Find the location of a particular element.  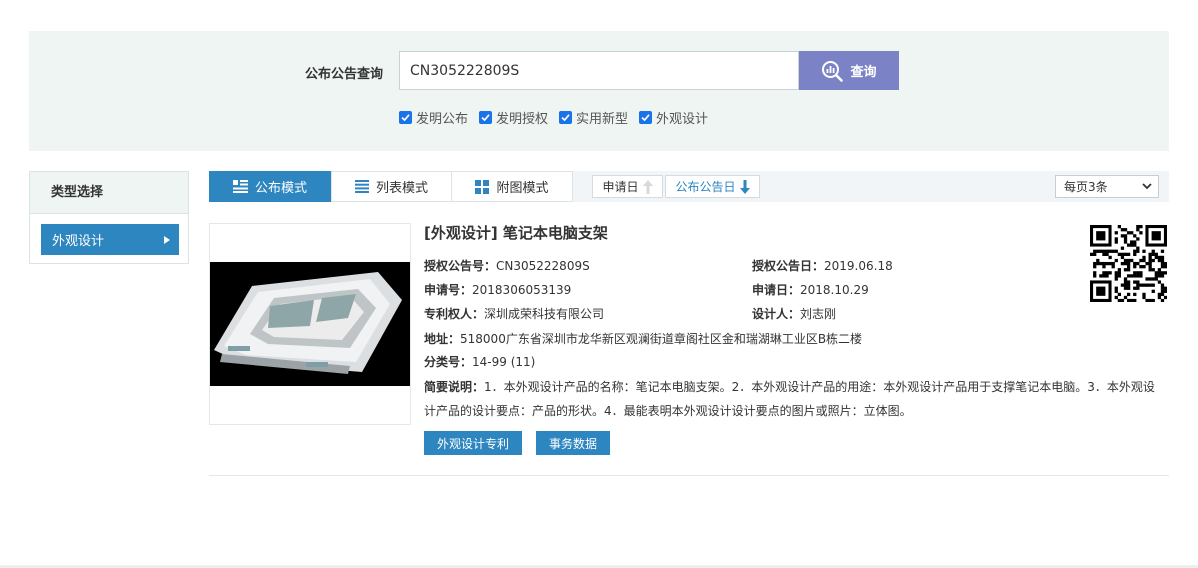

field-label: 申请号： is located at coordinates (448, 290).